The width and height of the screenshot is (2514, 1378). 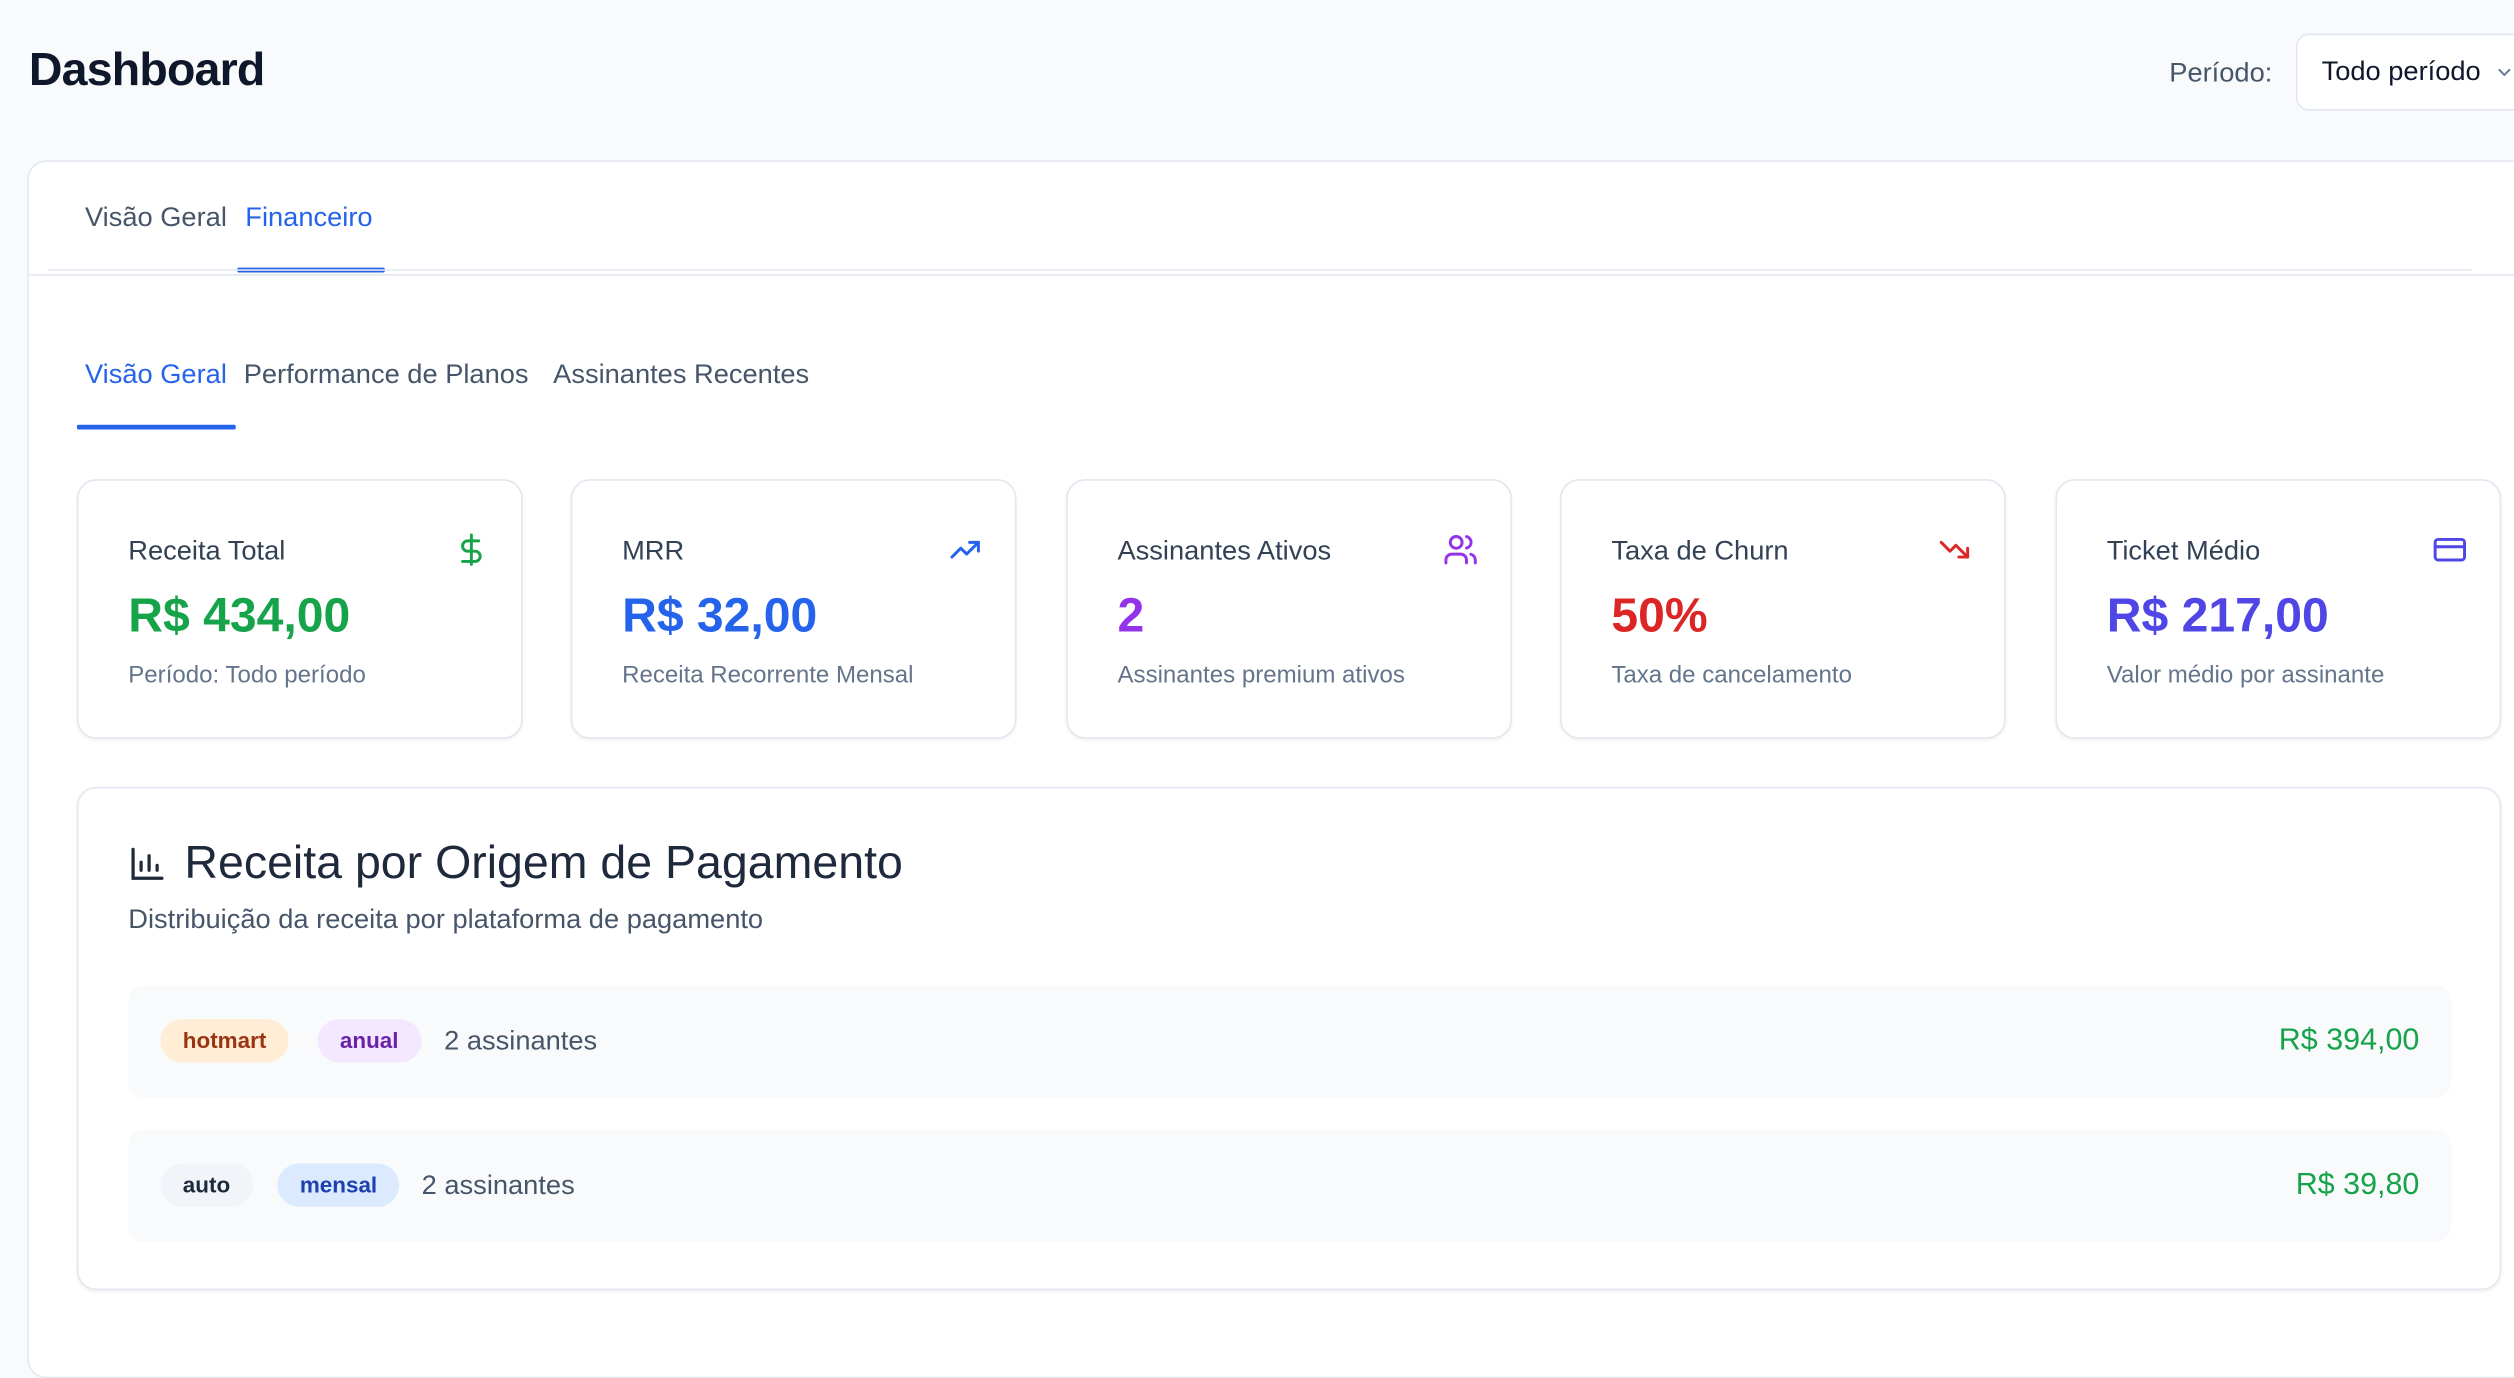 I want to click on kpi-value: 2, so click(x=1131, y=616).